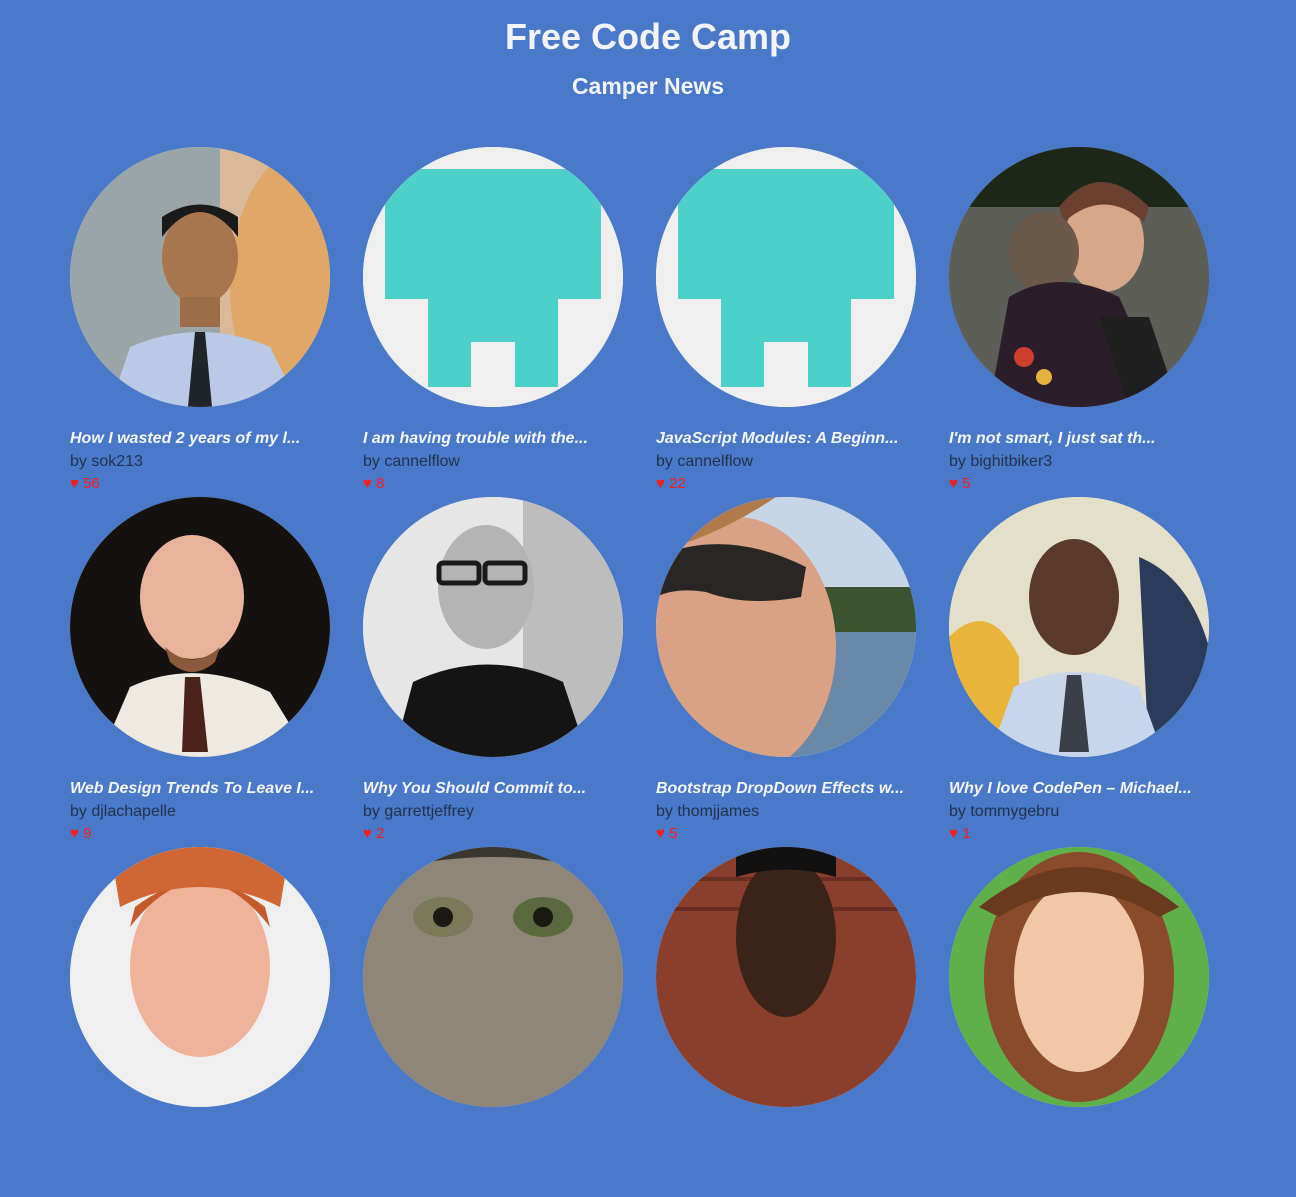  I want to click on post-author: by thomjjames, so click(707, 812).